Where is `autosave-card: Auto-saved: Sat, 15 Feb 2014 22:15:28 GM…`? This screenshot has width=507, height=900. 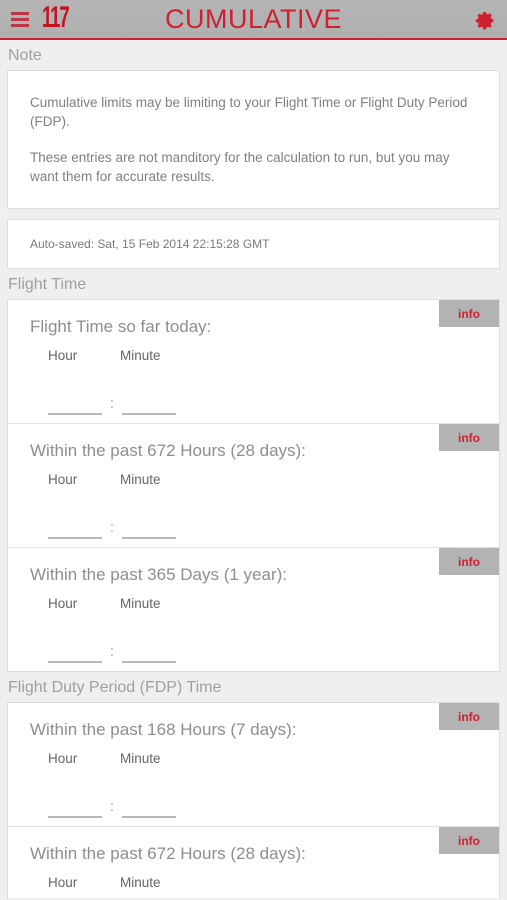
autosave-card: Auto-saved: Sat, 15 Feb 2014 22:15:28 GM… is located at coordinates (253, 244).